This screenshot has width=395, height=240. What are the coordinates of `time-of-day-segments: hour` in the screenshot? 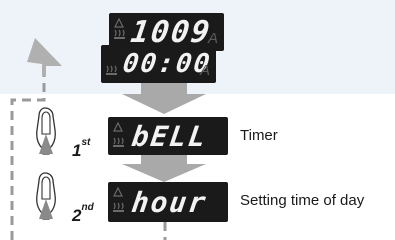 It's located at (169, 202).